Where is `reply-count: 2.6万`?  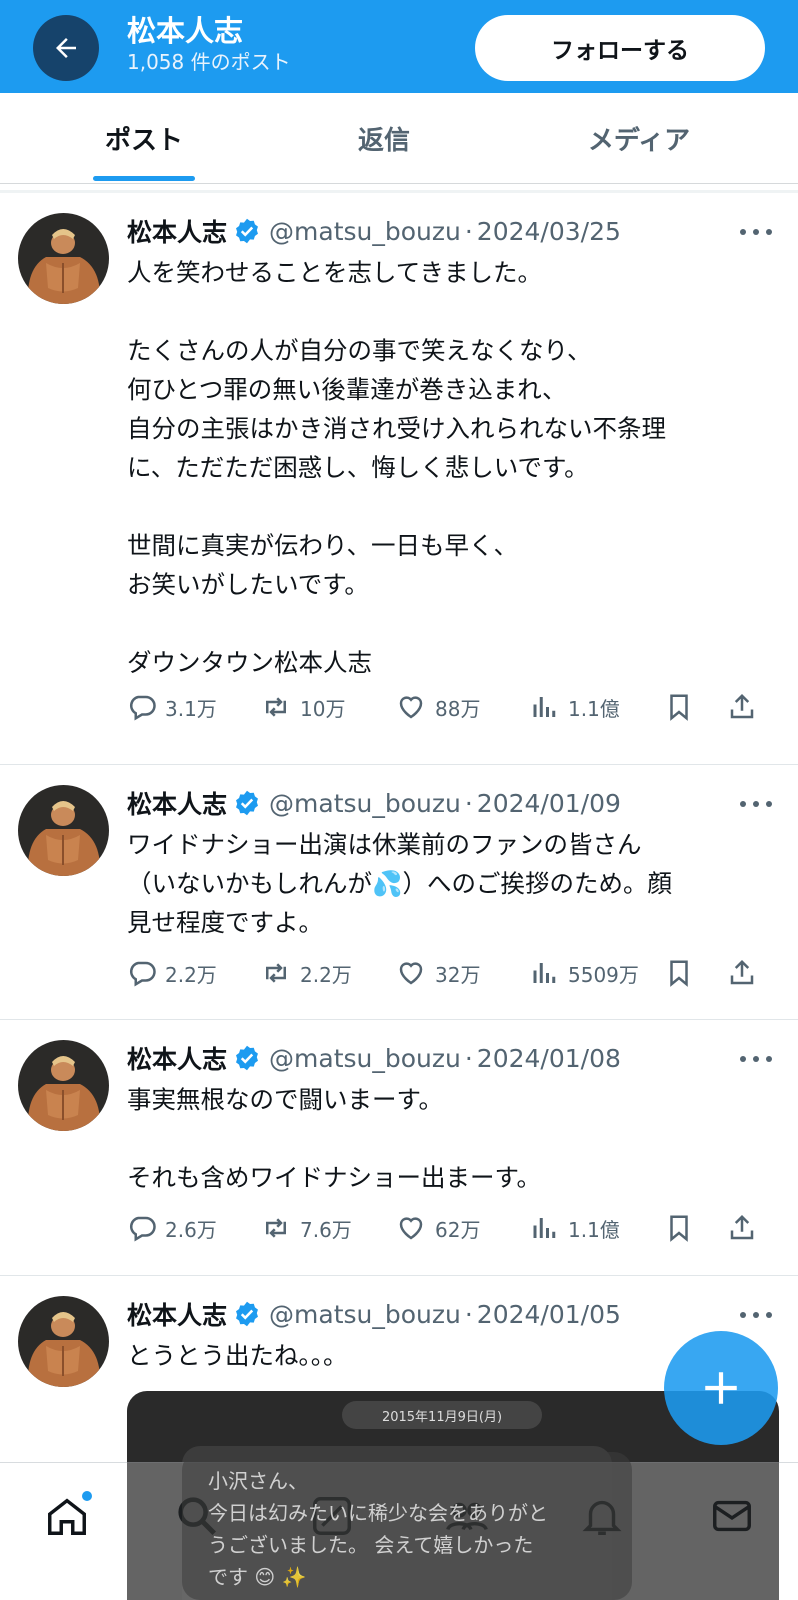
reply-count: 2.6万 is located at coordinates (191, 1229).